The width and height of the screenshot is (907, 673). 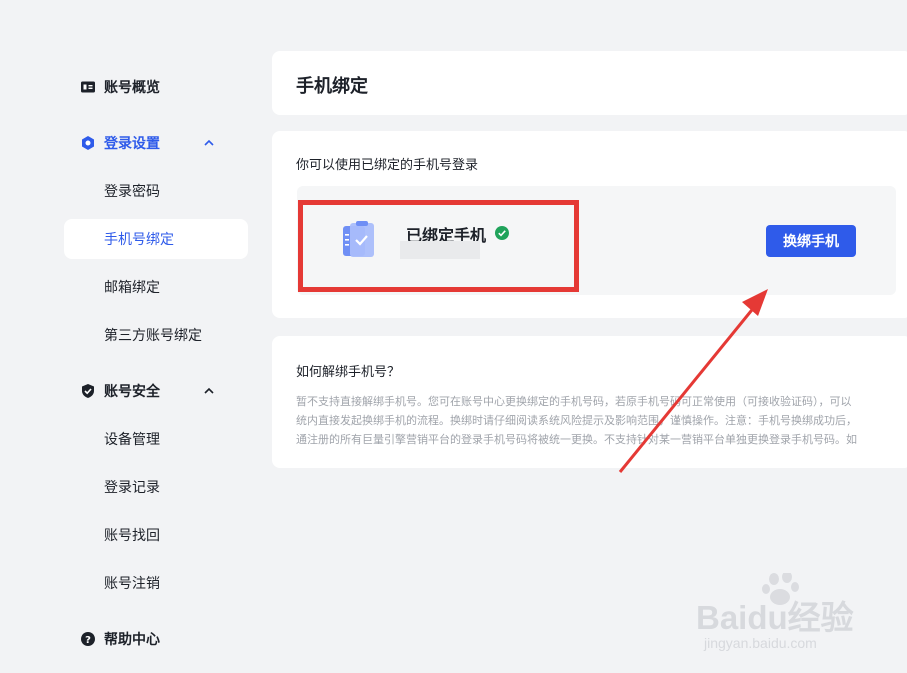 What do you see at coordinates (760, 643) in the screenshot?
I see `watermark-url: jingyan.baidu.com` at bounding box center [760, 643].